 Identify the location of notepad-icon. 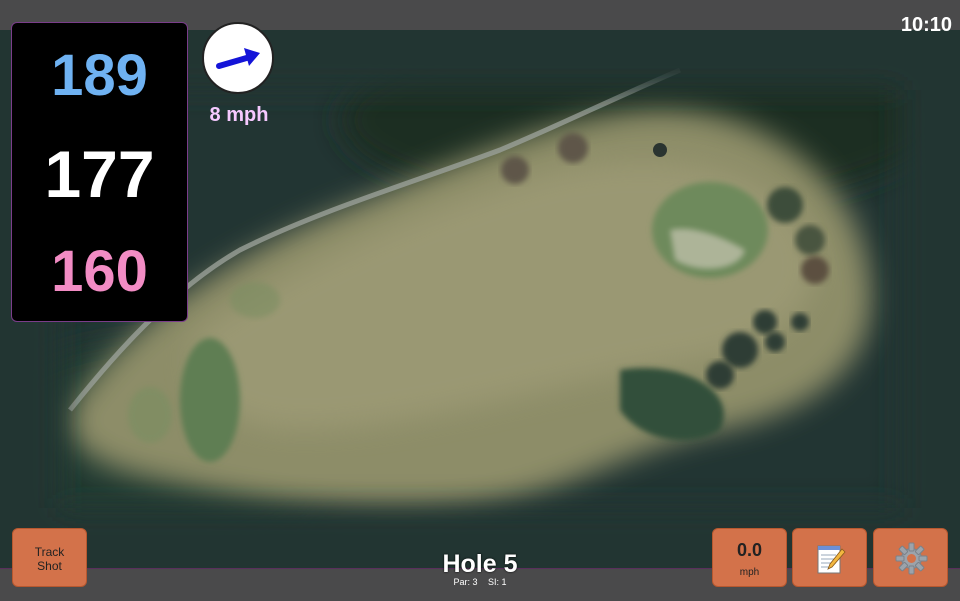
(831, 559).